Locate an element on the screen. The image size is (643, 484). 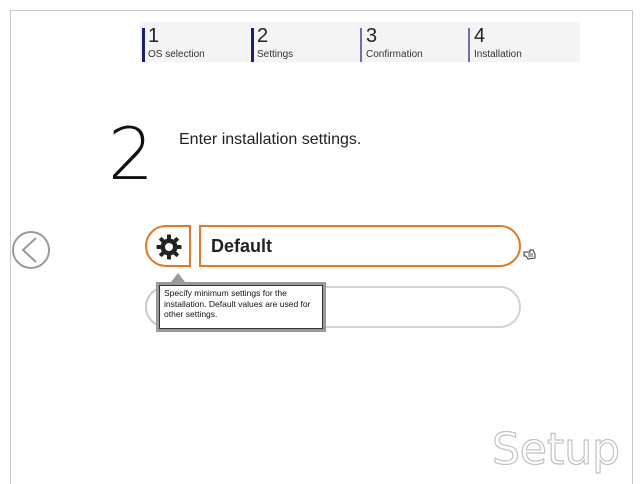
step-settings: 2 Settings is located at coordinates (272, 44).